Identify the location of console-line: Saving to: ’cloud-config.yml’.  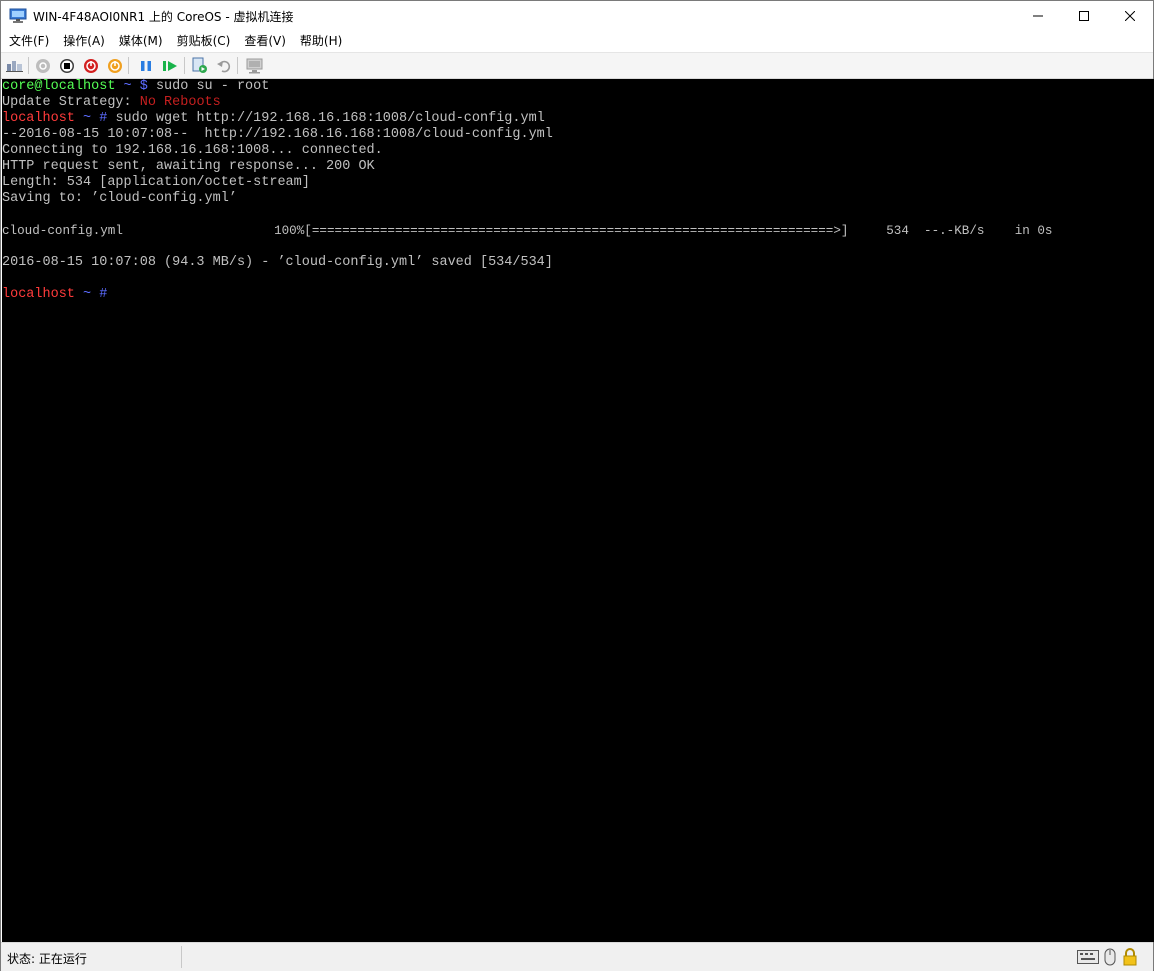
(119, 198).